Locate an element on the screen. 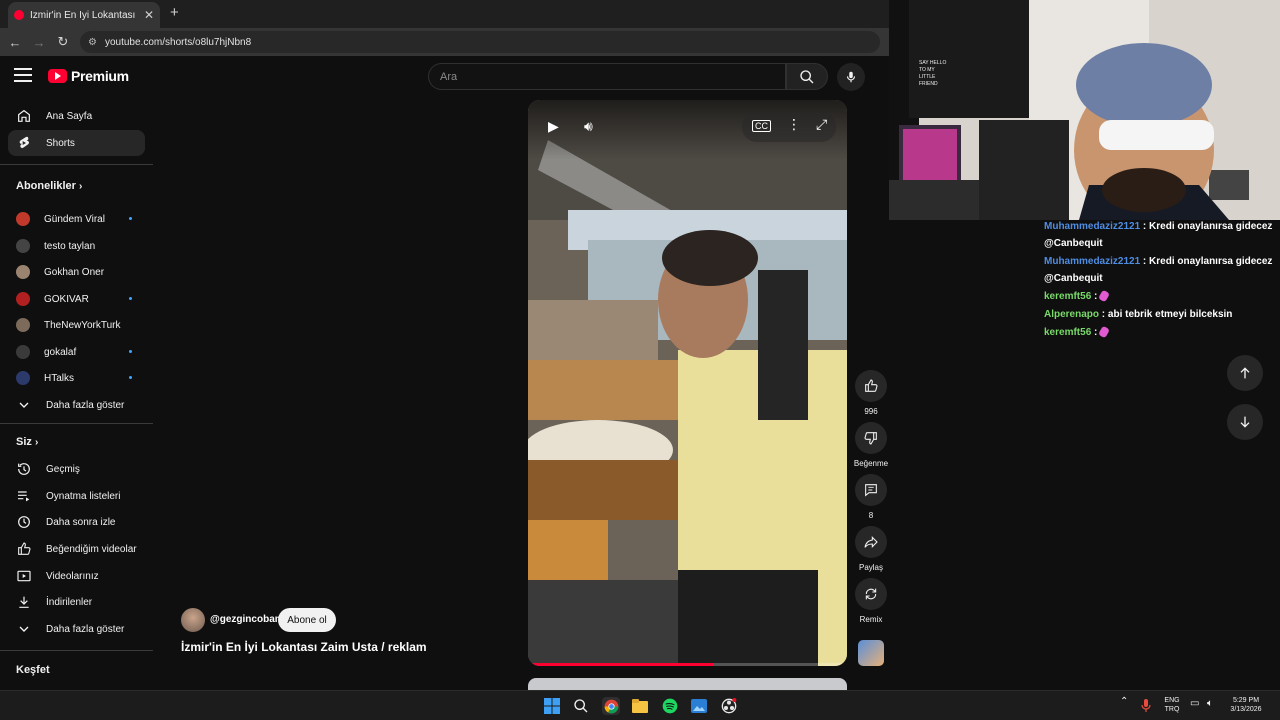  thumbs-down-icon is located at coordinates (870, 438).